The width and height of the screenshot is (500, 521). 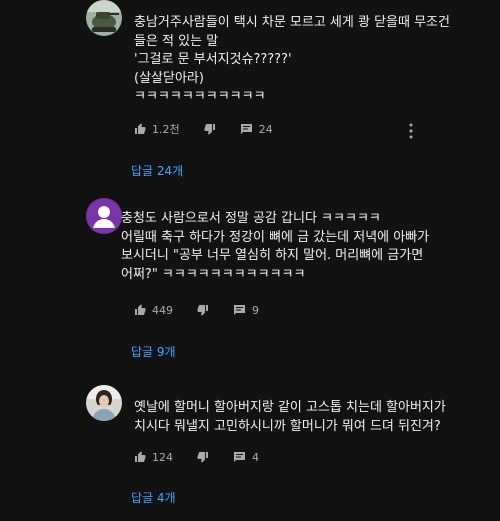 I want to click on reply-button: 24, so click(x=256, y=129).